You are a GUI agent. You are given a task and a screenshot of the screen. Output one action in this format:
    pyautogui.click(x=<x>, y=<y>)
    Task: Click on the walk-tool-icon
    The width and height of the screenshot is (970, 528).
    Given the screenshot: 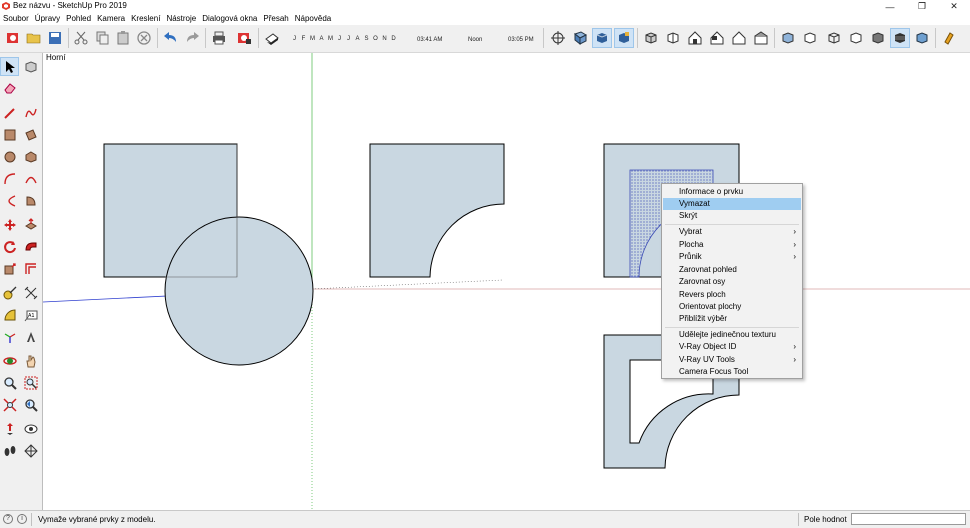 What is the action you would take?
    pyautogui.click(x=9, y=450)
    